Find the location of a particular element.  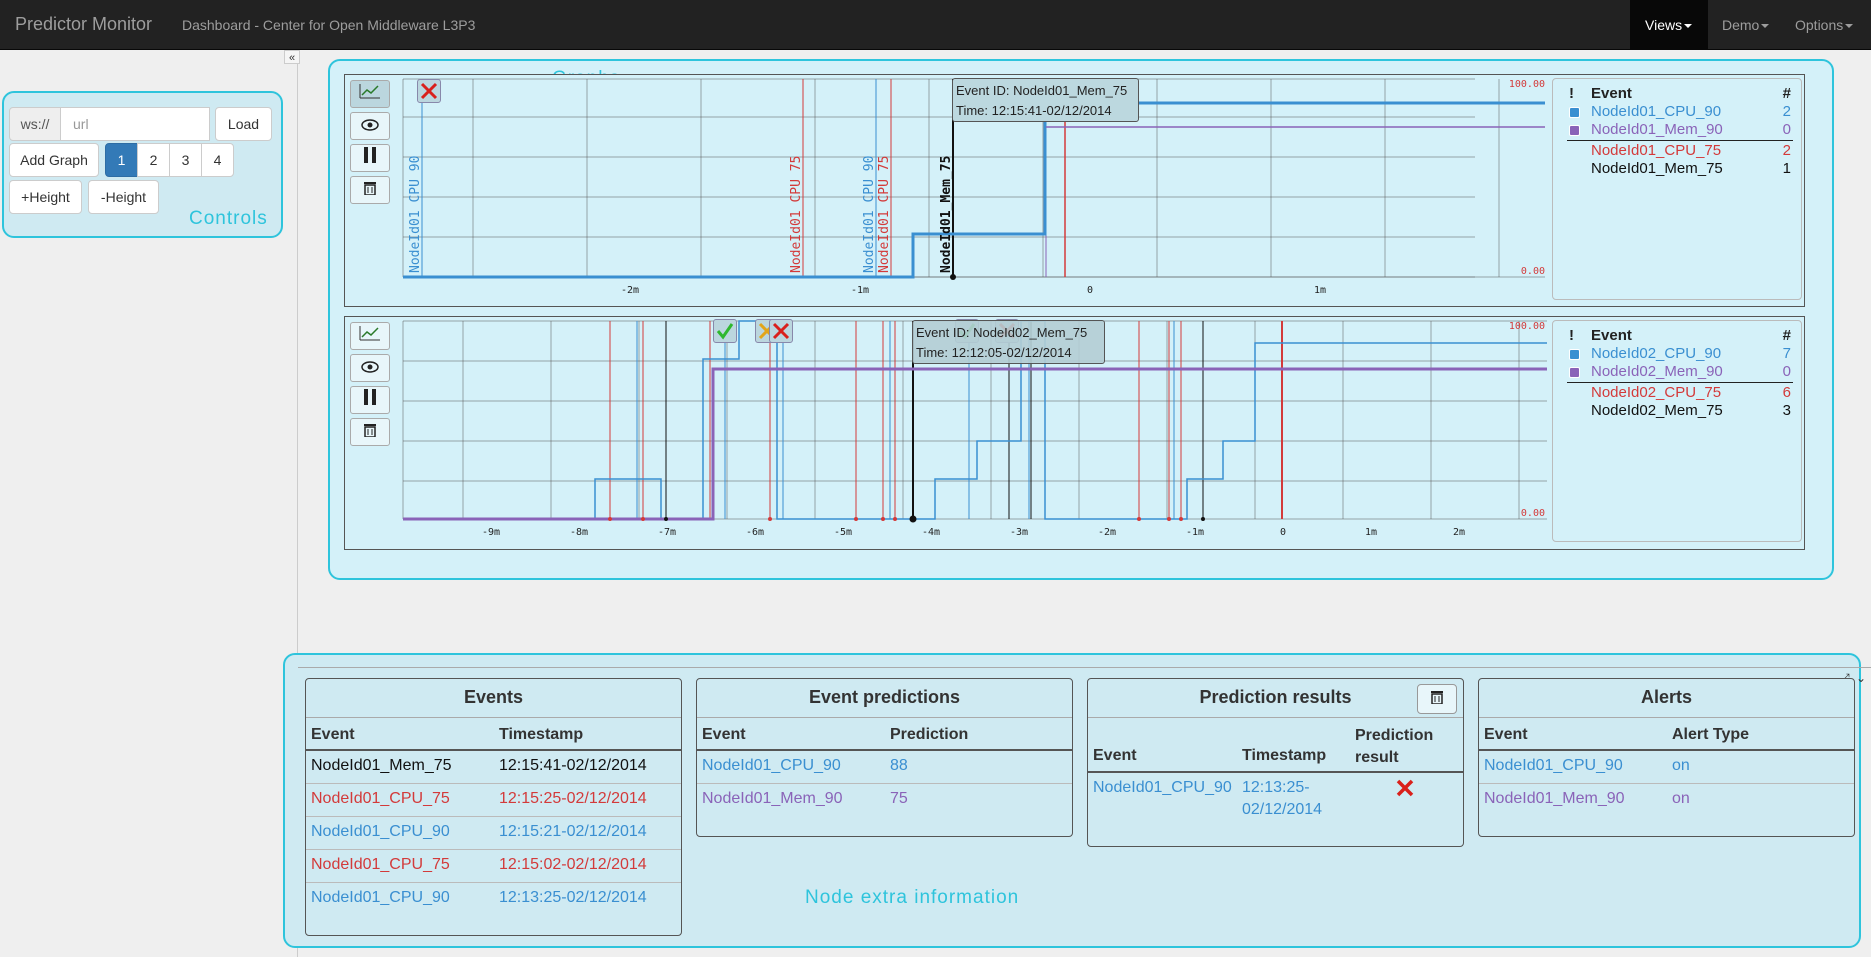

legend-name: NodeId01_CPU_90 is located at coordinates (1656, 111).